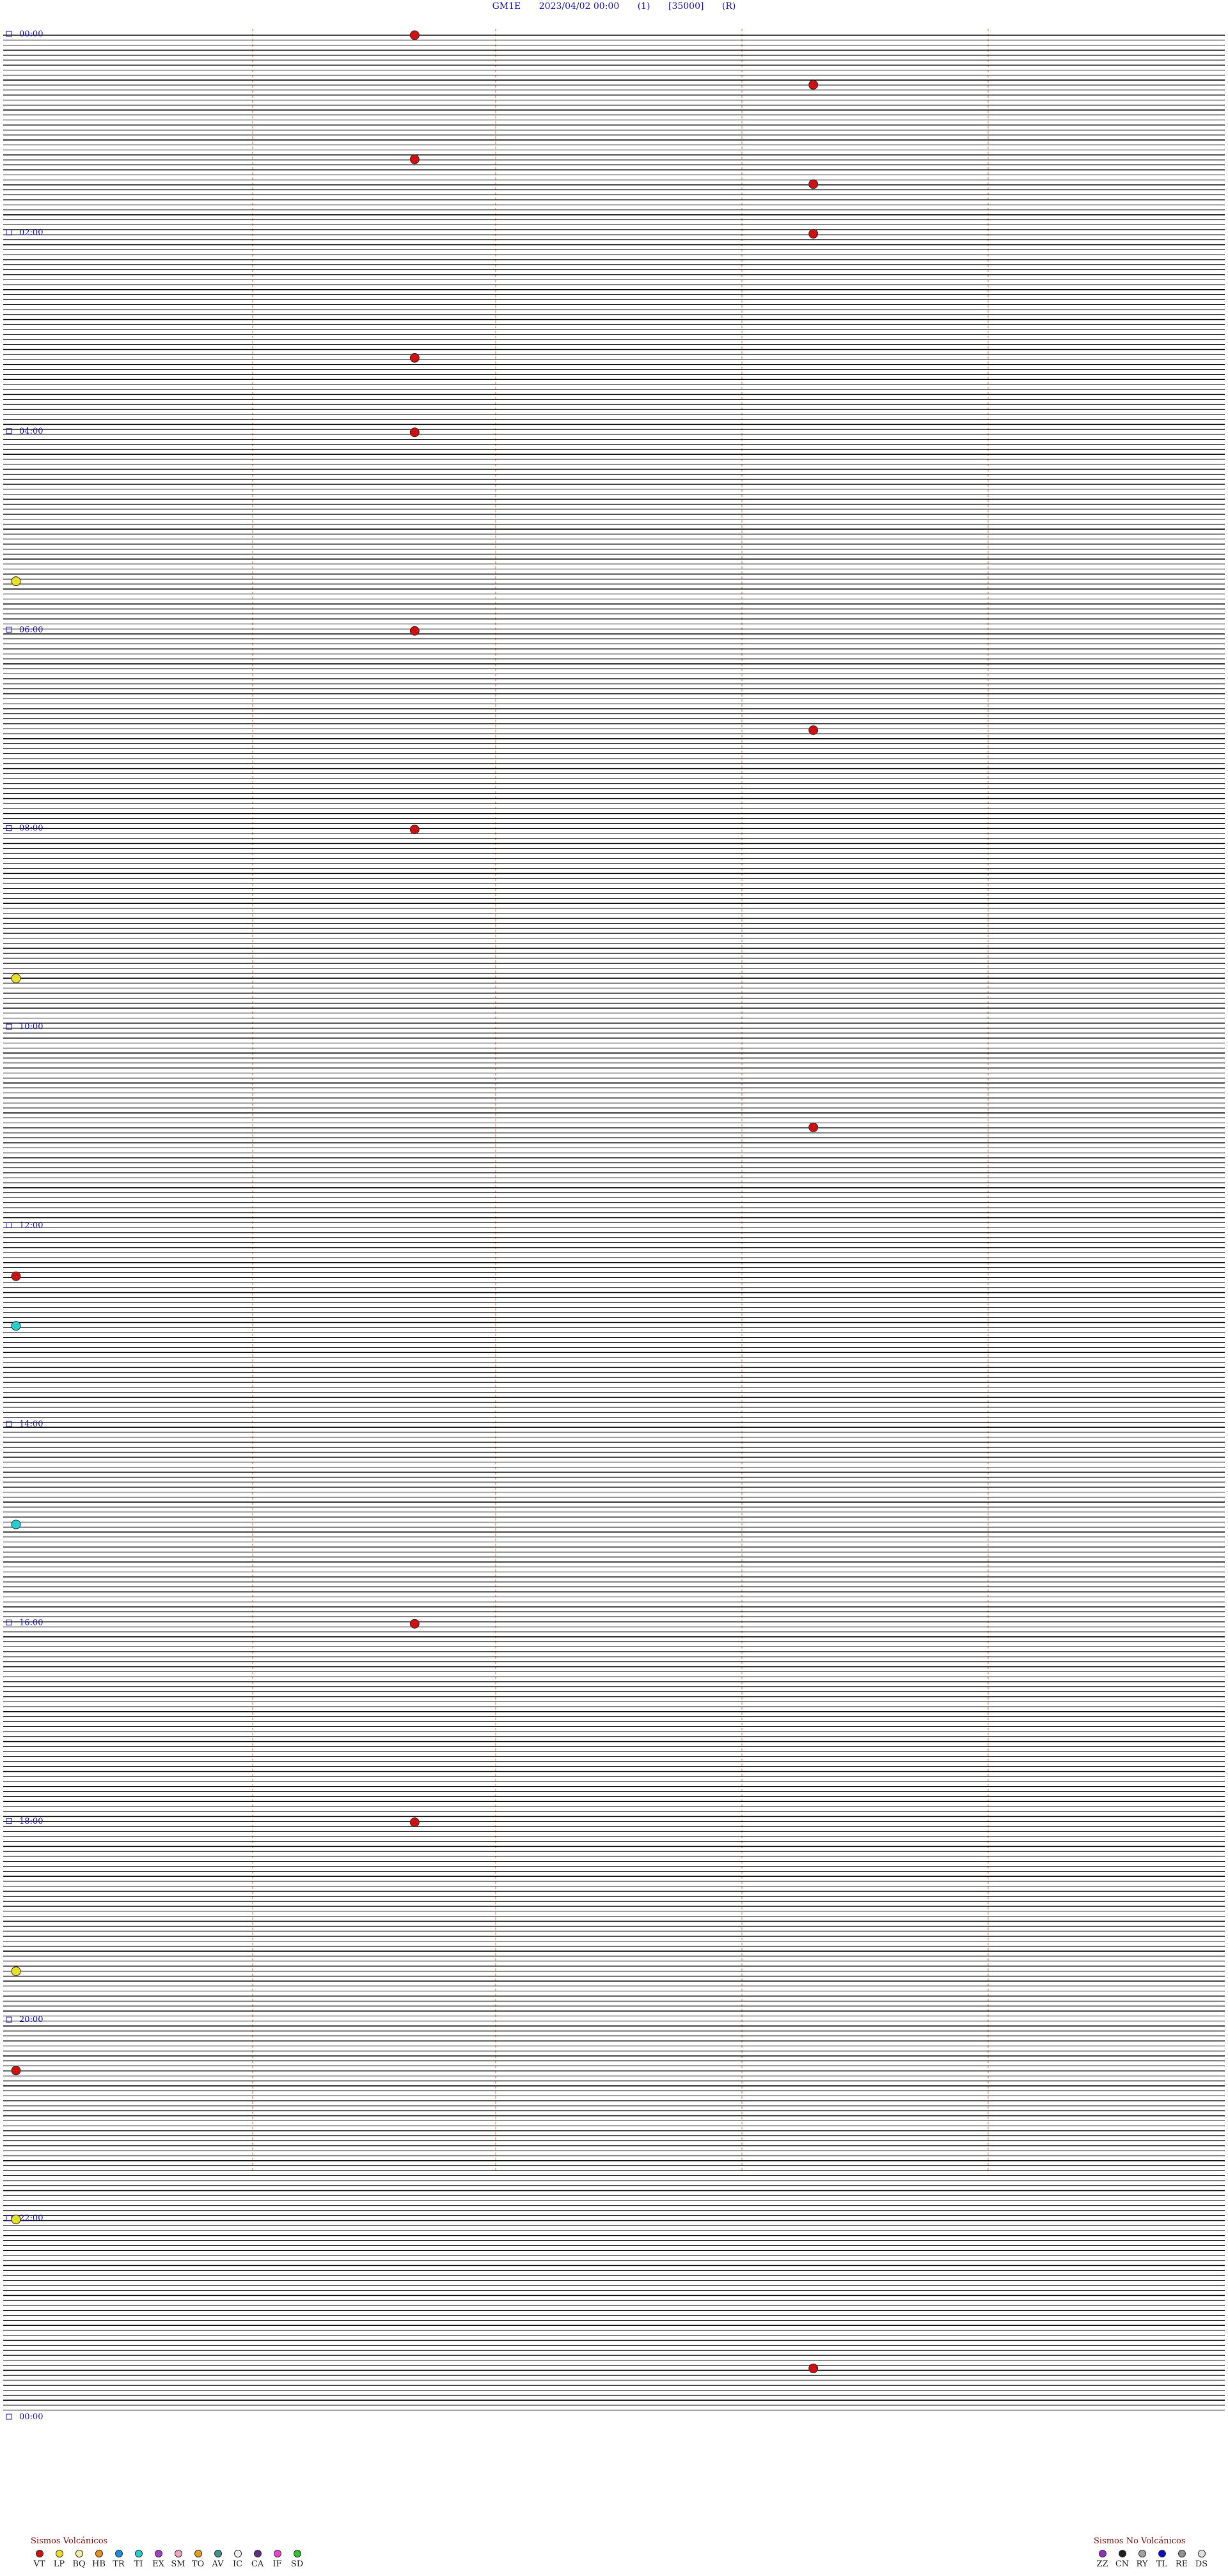 Image resolution: width=1228 pixels, height=2576 pixels. What do you see at coordinates (31, 1622) in the screenshot?
I see `hour-label: 16:00` at bounding box center [31, 1622].